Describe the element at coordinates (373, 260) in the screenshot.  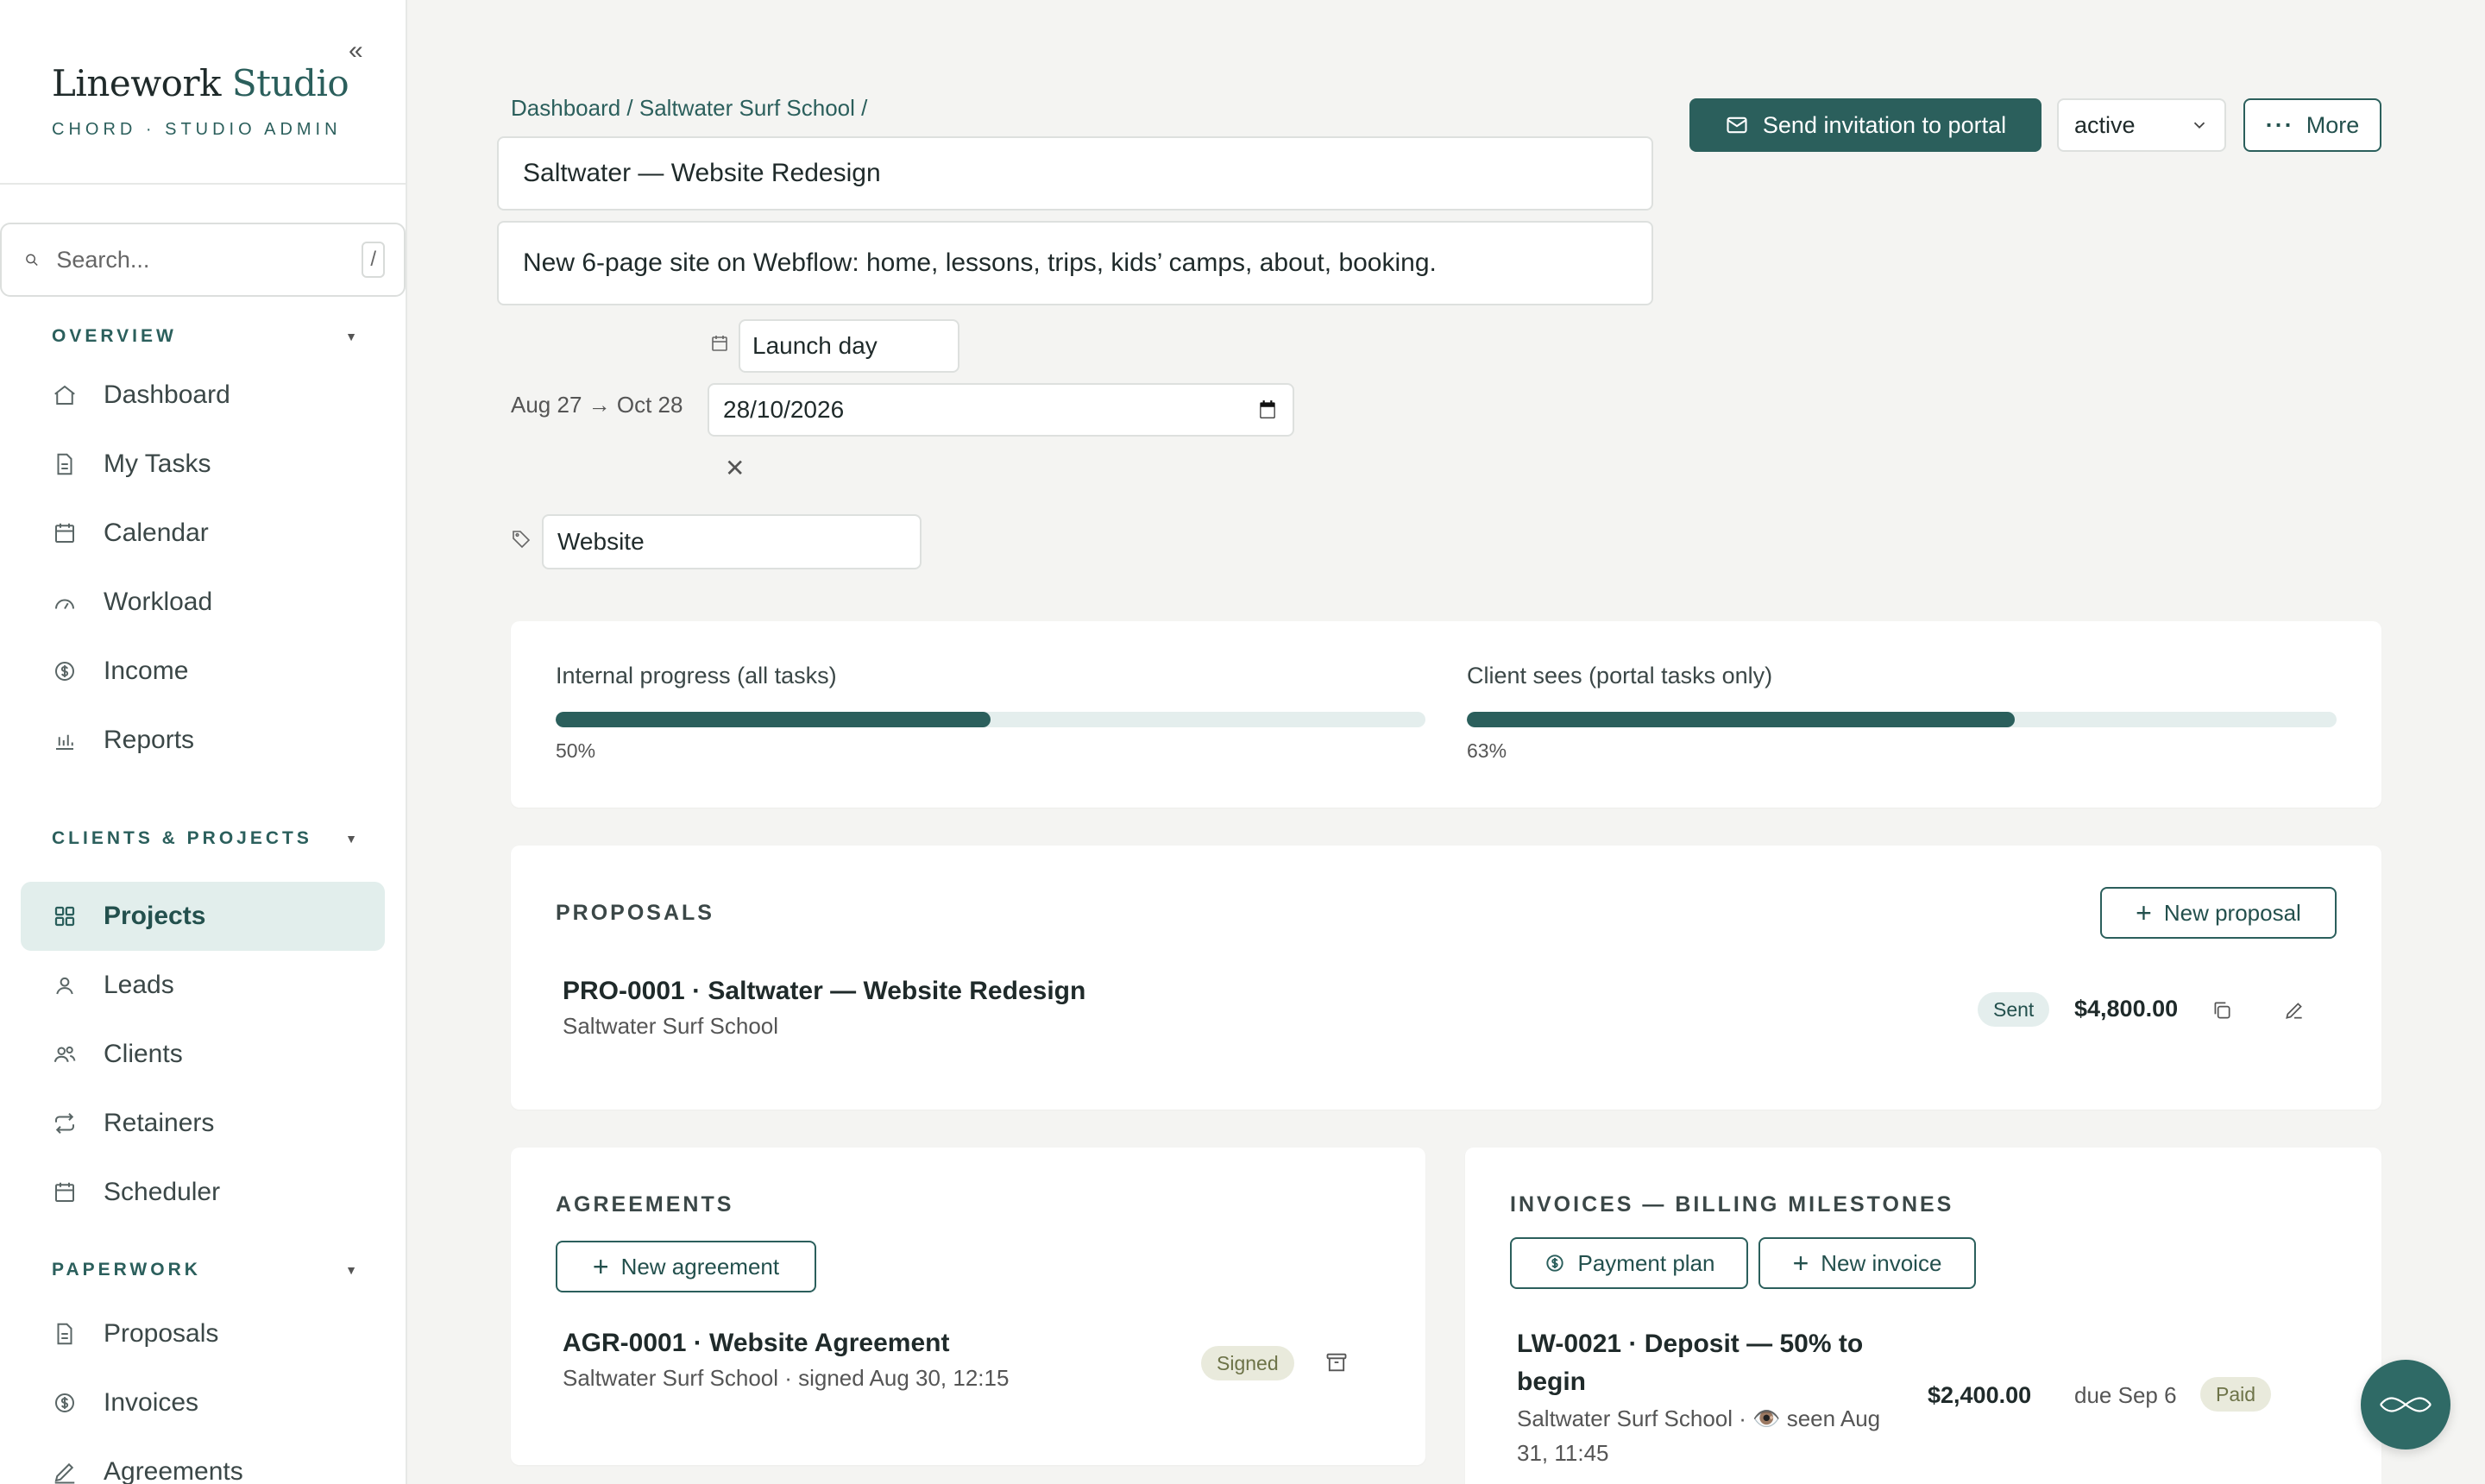
I see `search-shortcut-key: /` at that location.